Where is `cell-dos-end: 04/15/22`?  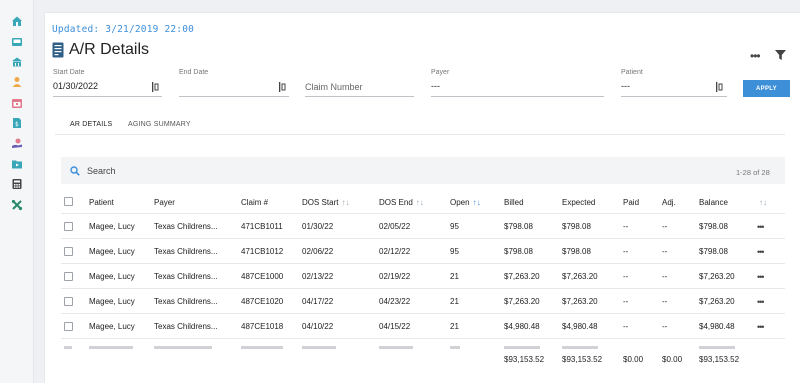
cell-dos-end: 04/15/22 is located at coordinates (395, 326).